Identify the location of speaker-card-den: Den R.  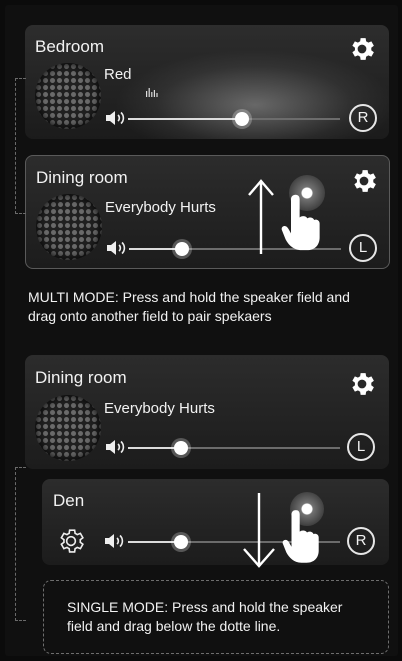
(215, 523).